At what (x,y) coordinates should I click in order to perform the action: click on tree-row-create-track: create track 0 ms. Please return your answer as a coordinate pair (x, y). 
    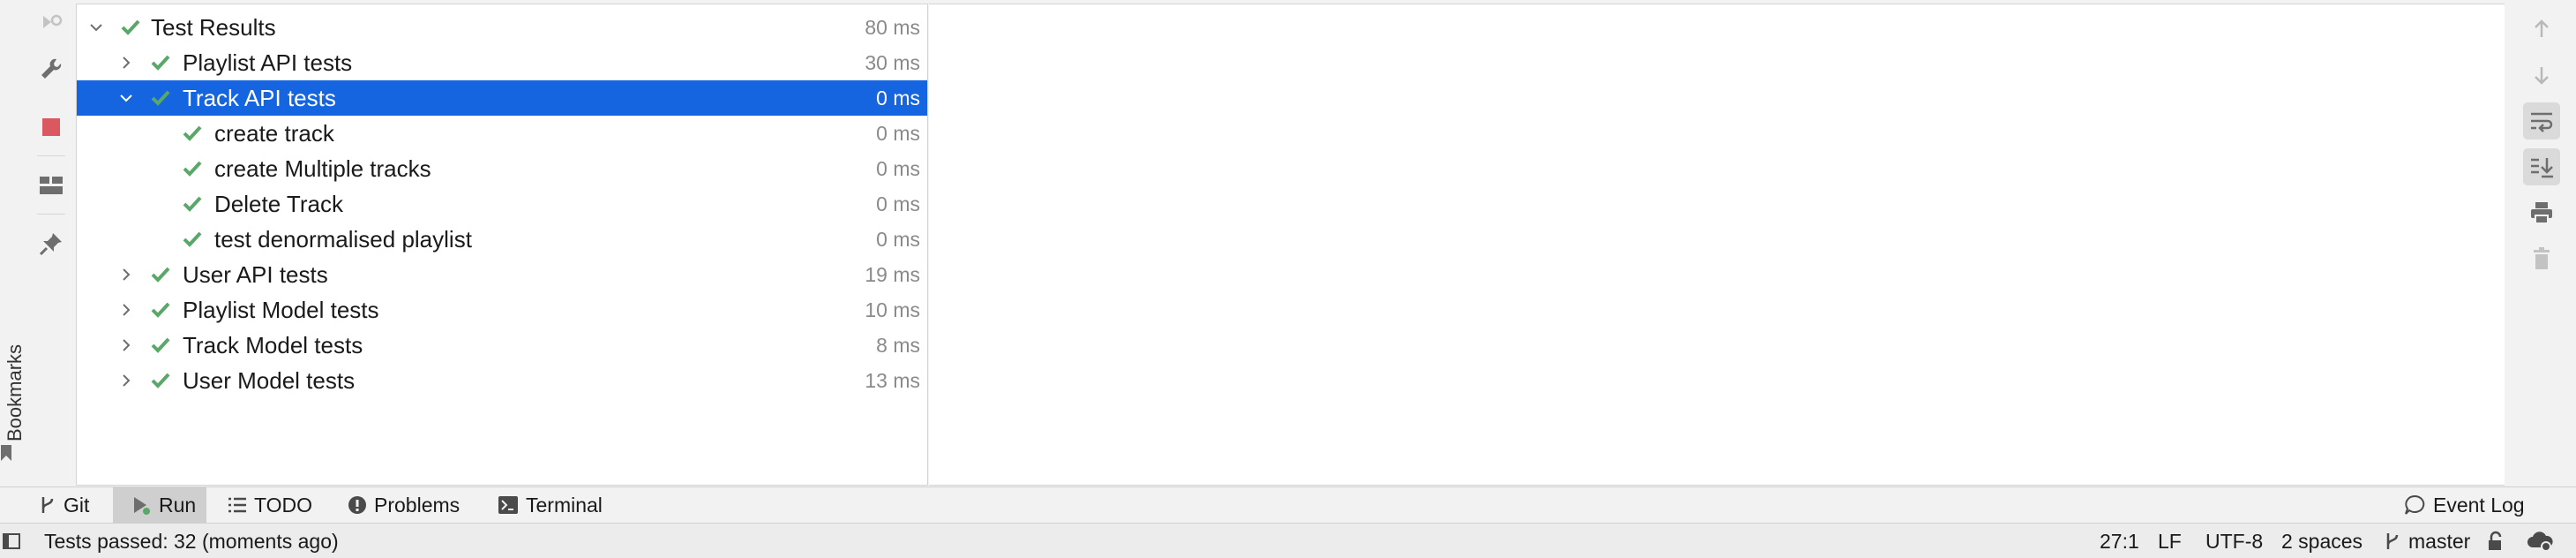
    Looking at the image, I should click on (502, 134).